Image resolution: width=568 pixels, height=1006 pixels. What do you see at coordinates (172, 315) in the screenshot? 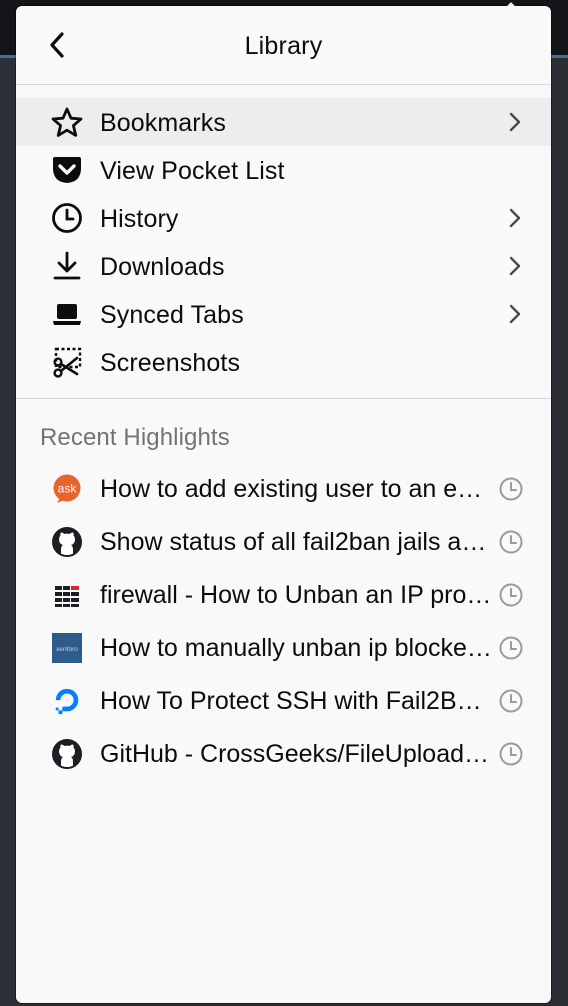
I see `menu-item-label: Synced Tabs` at bounding box center [172, 315].